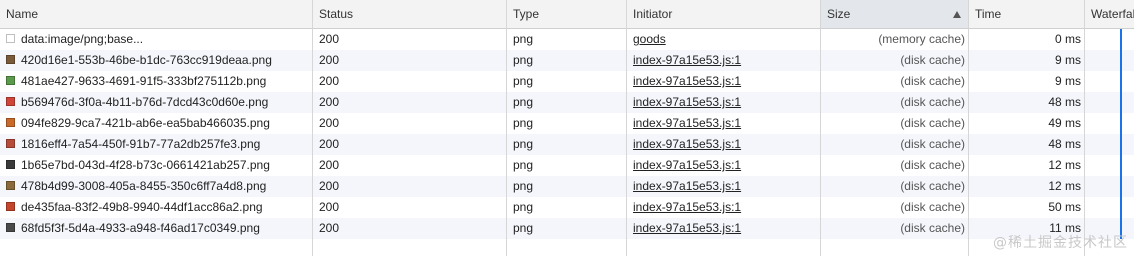  Describe the element at coordinates (156, 186) in the screenshot. I see `cell-name: 478b4d99-3008-405a-8455-350c6ff7a4d8.png` at that location.